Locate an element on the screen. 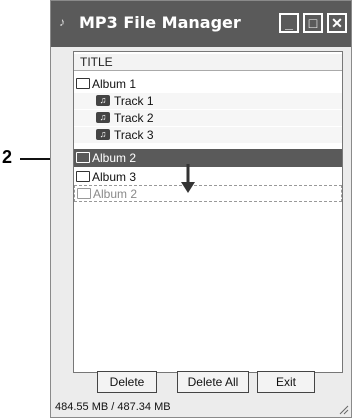 The width and height of the screenshot is (352, 418). list-item: ♫ Track 2 is located at coordinates (208, 118).